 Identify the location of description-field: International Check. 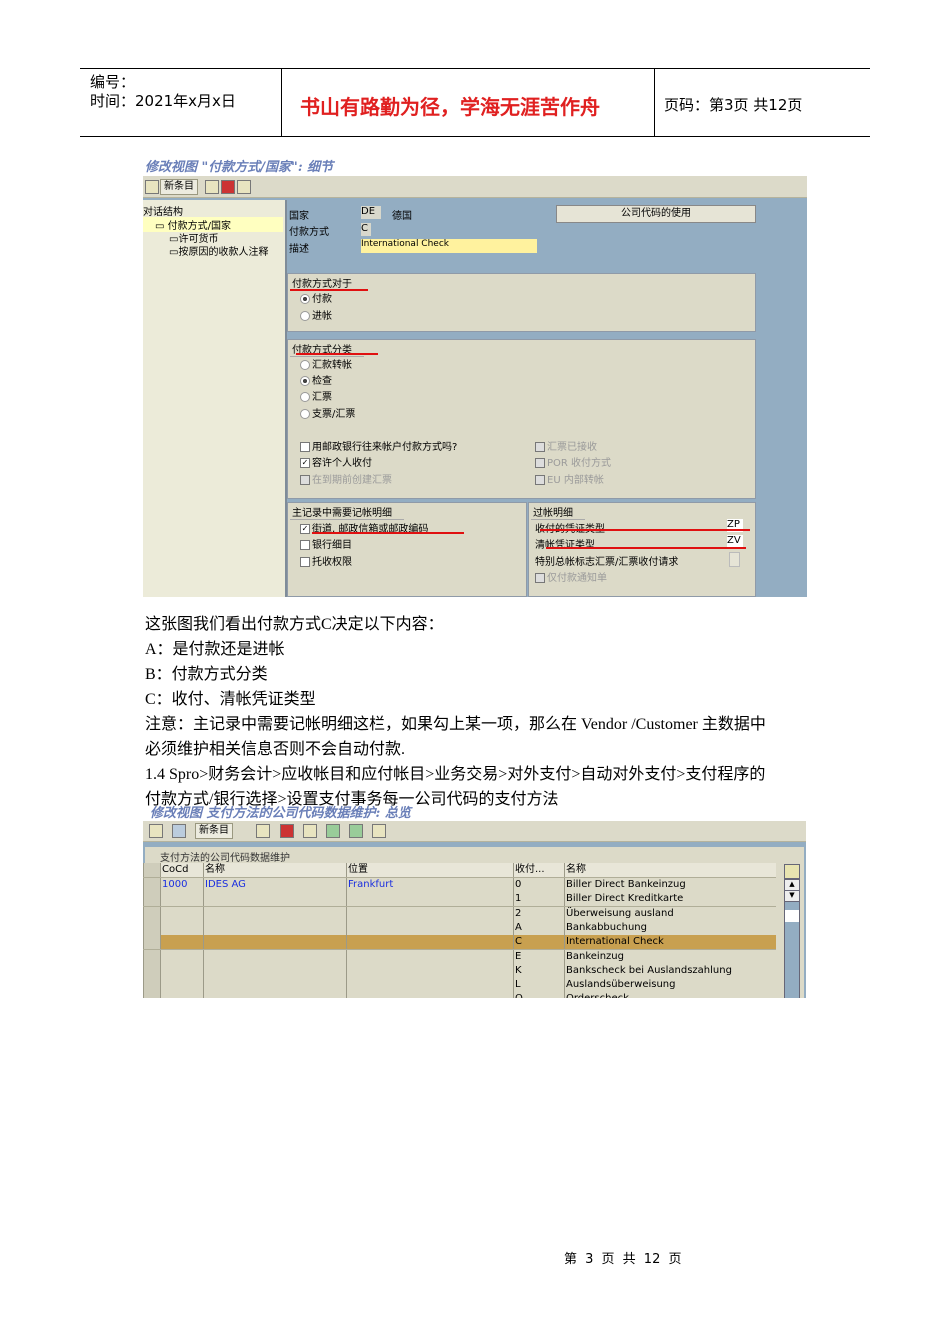
(449, 246).